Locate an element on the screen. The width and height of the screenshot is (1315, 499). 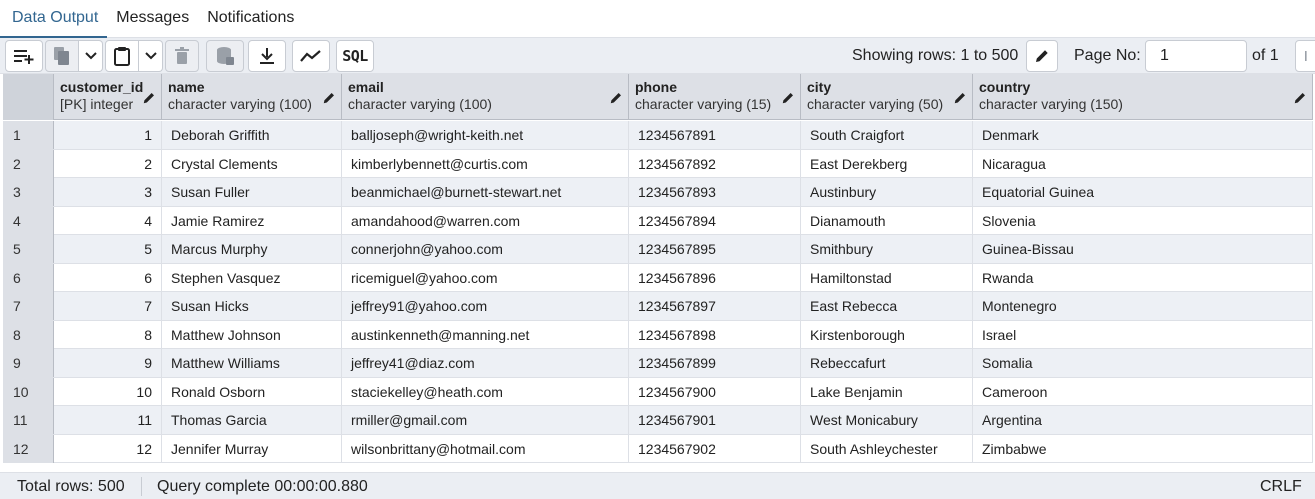
cell-email: ricemiguel@yahoo.com is located at coordinates (485, 277).